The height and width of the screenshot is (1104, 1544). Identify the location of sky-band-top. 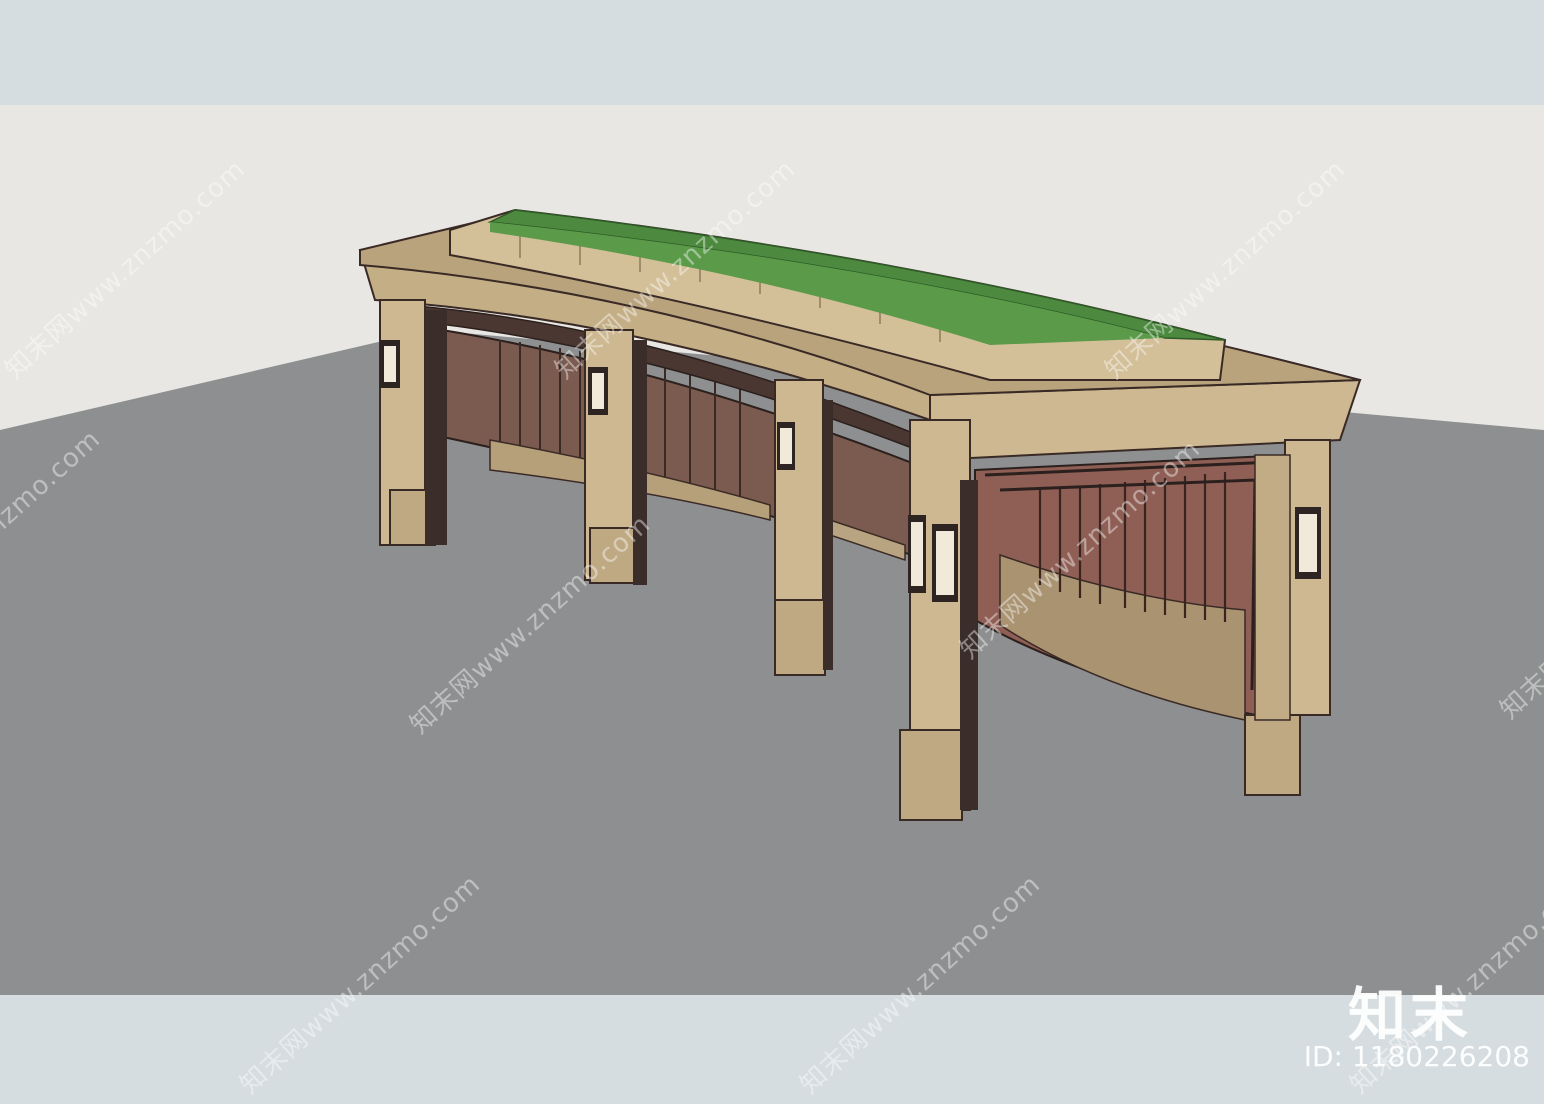
(772, 52).